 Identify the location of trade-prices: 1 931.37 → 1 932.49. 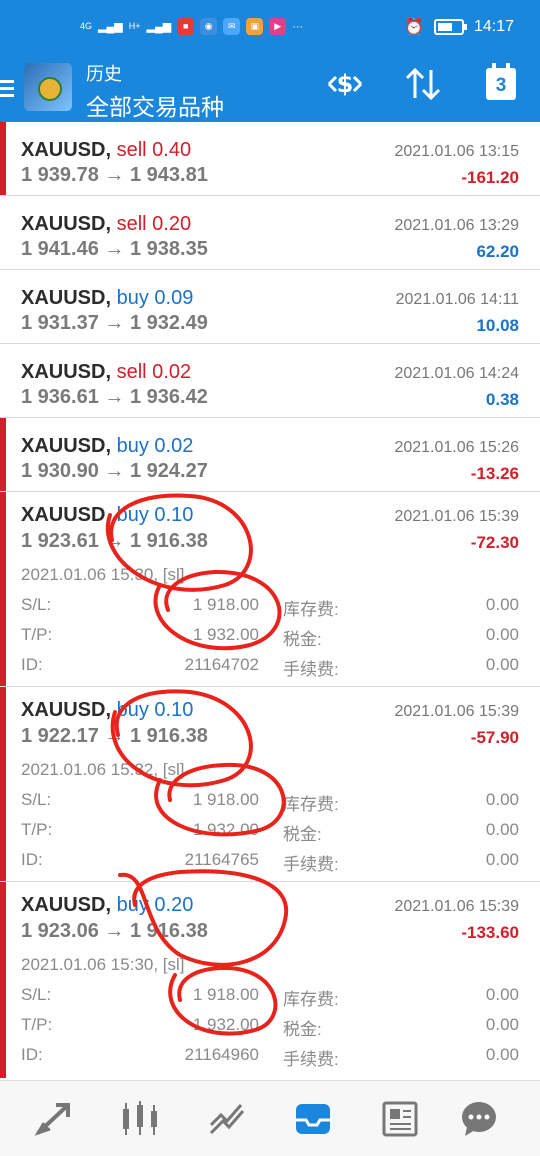
(114, 323).